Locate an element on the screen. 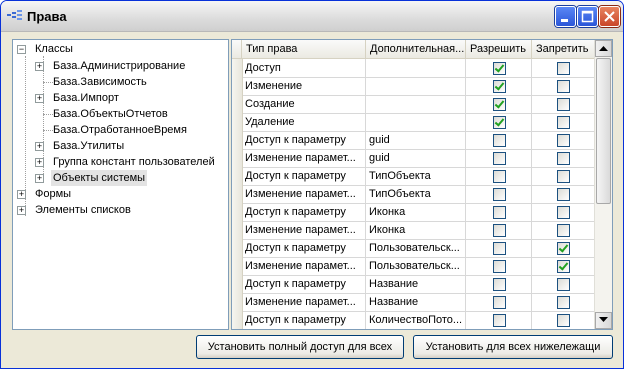  tree-item-label: База.ОбъектыОтчетов is located at coordinates (110, 114).